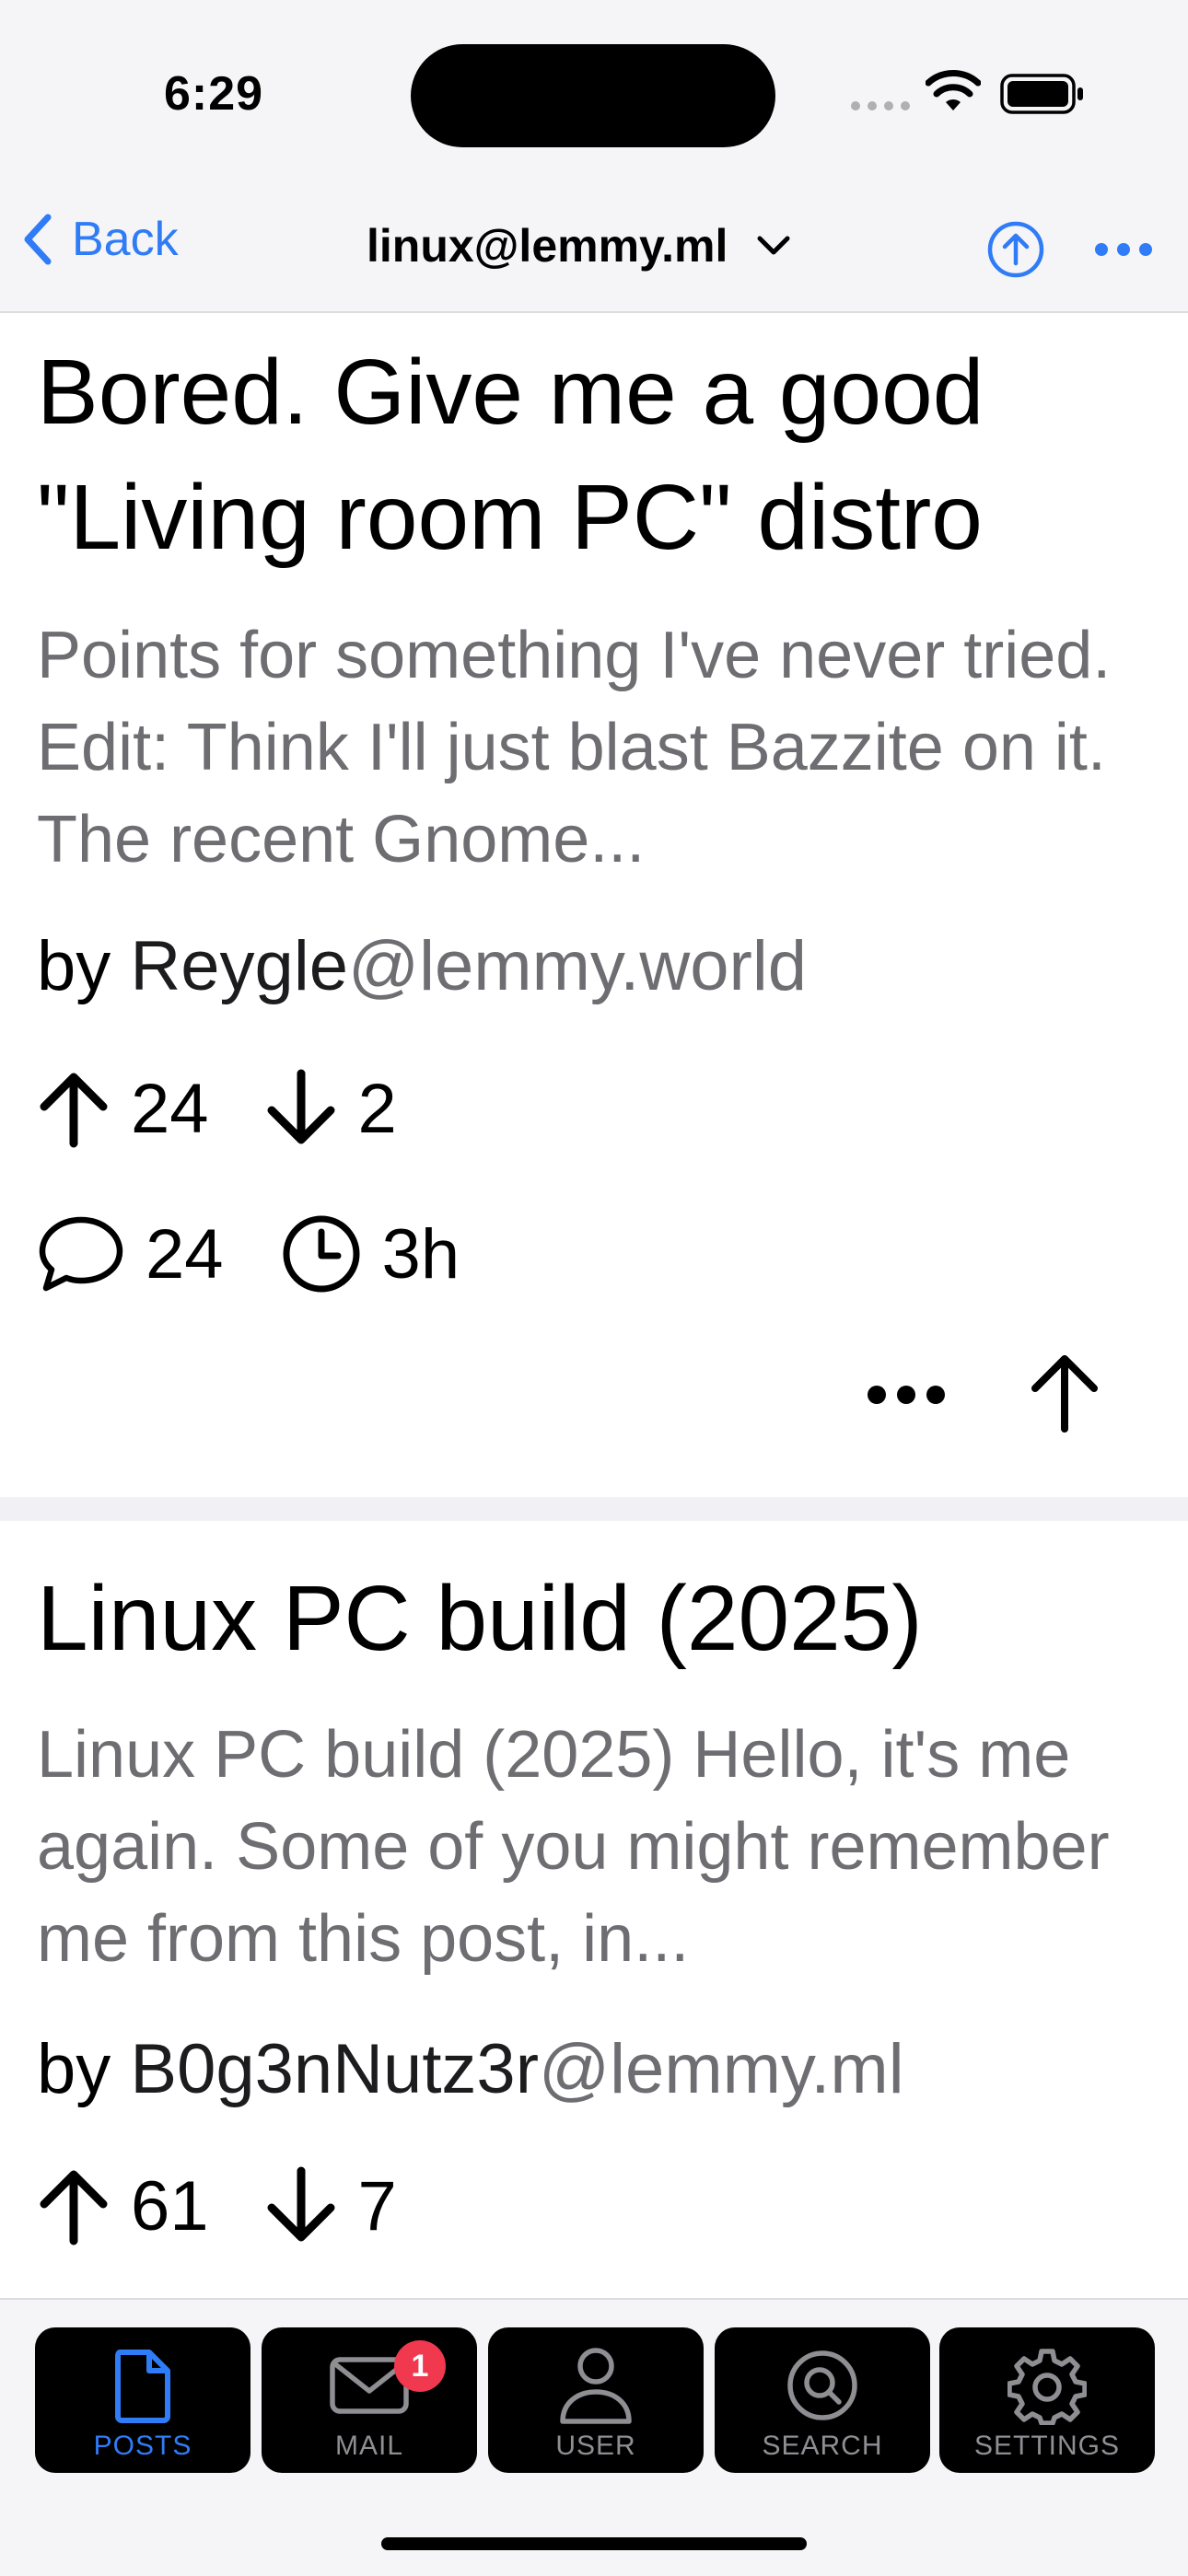 Image resolution: width=1188 pixels, height=2576 pixels. What do you see at coordinates (1016, 249) in the screenshot?
I see `upload-icon` at bounding box center [1016, 249].